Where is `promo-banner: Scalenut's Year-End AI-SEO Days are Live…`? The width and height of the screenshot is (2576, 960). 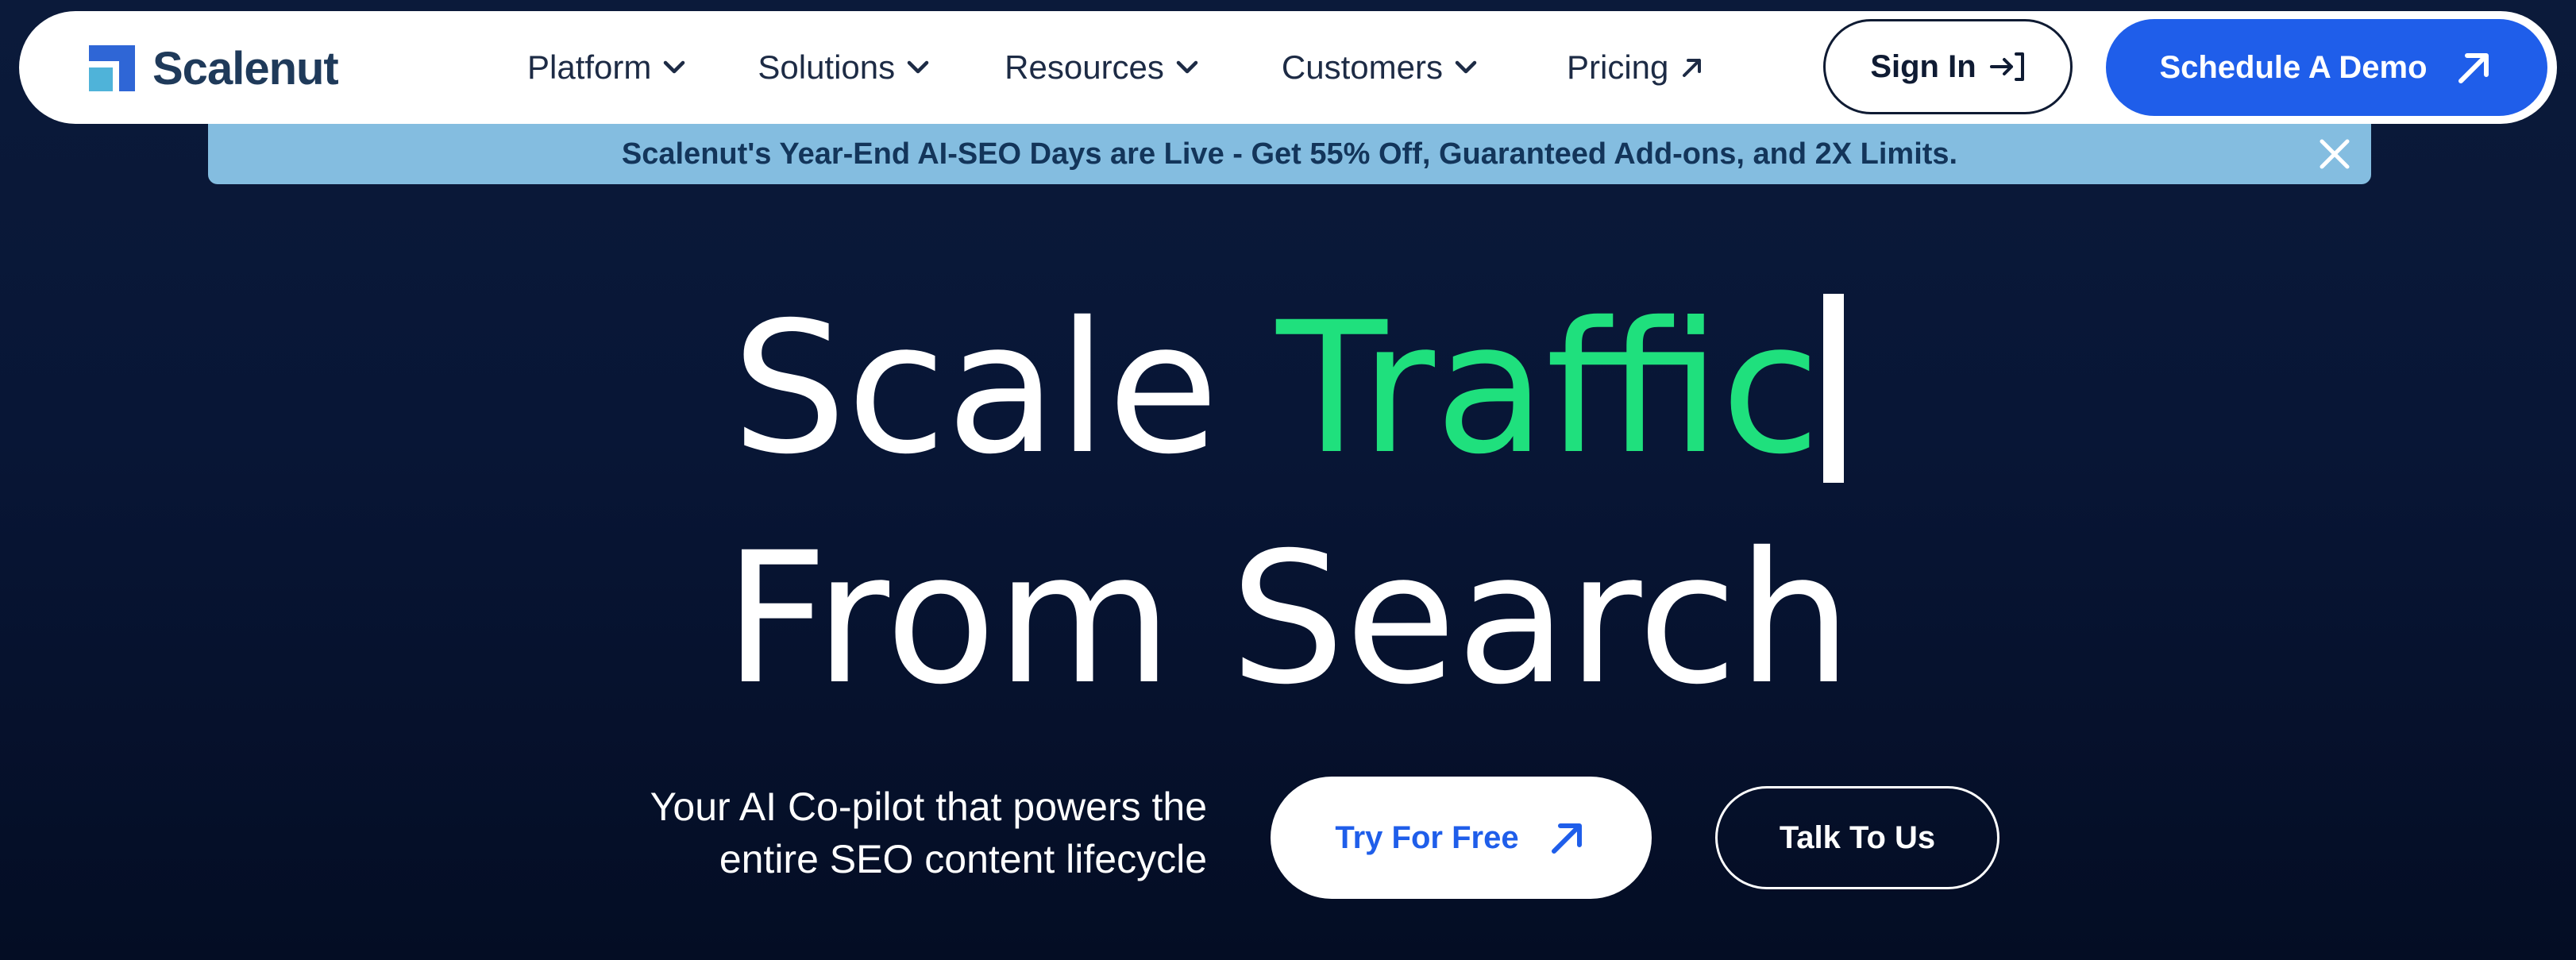
promo-banner: Scalenut's Year-End AI-SEO Days are Live… is located at coordinates (1289, 154).